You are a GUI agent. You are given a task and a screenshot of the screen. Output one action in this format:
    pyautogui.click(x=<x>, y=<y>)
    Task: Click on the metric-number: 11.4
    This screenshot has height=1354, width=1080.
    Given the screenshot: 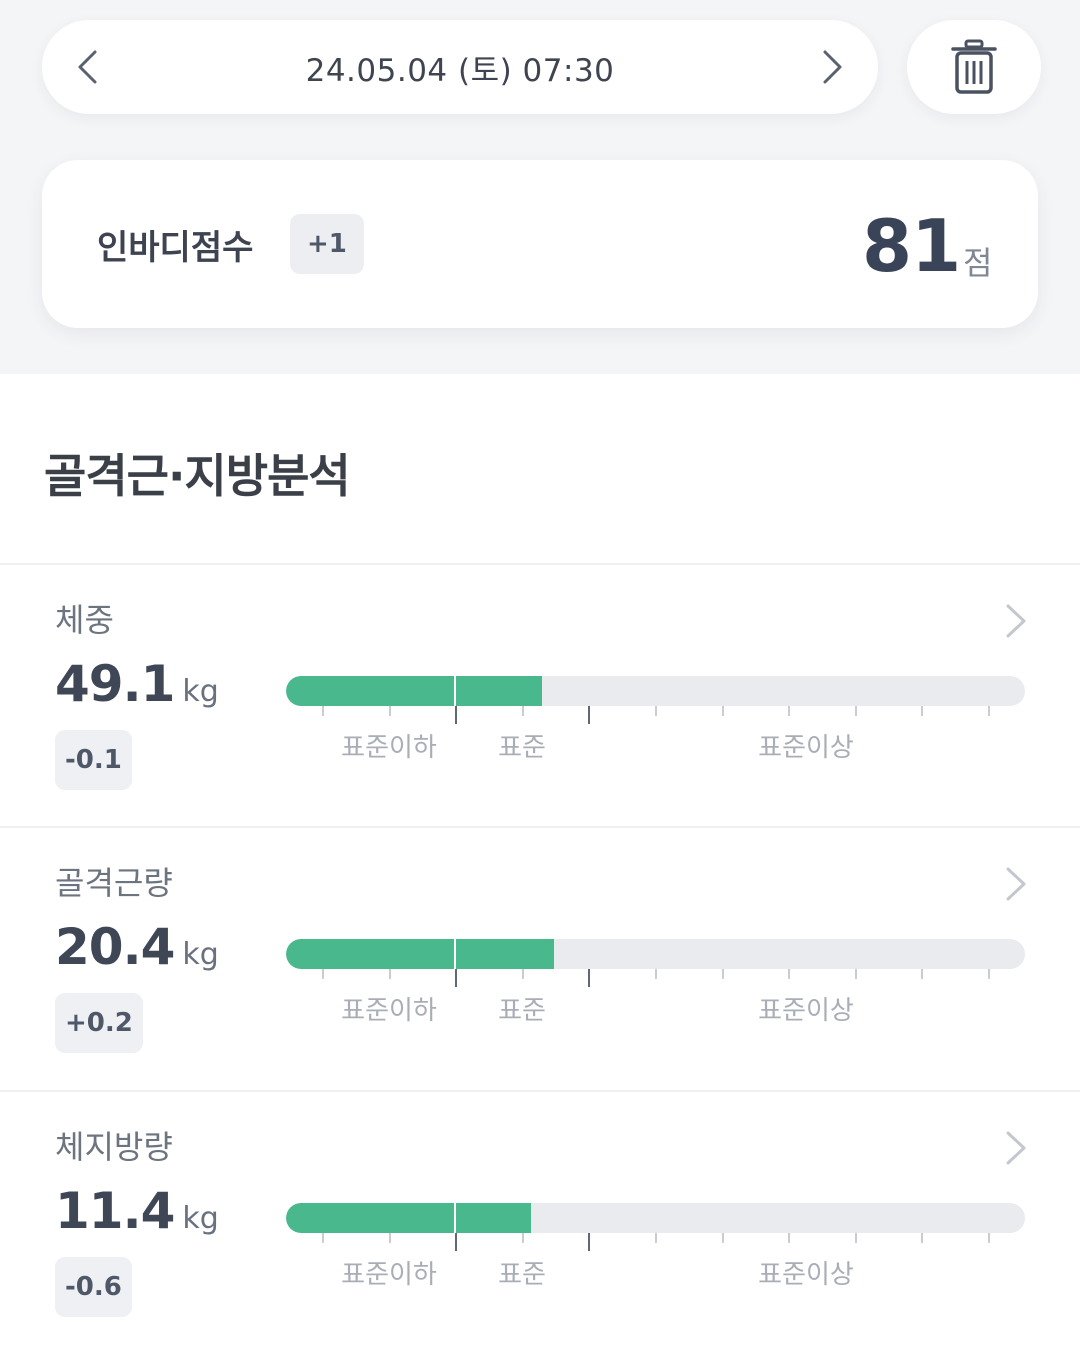 What is the action you would take?
    pyautogui.click(x=115, y=1211)
    